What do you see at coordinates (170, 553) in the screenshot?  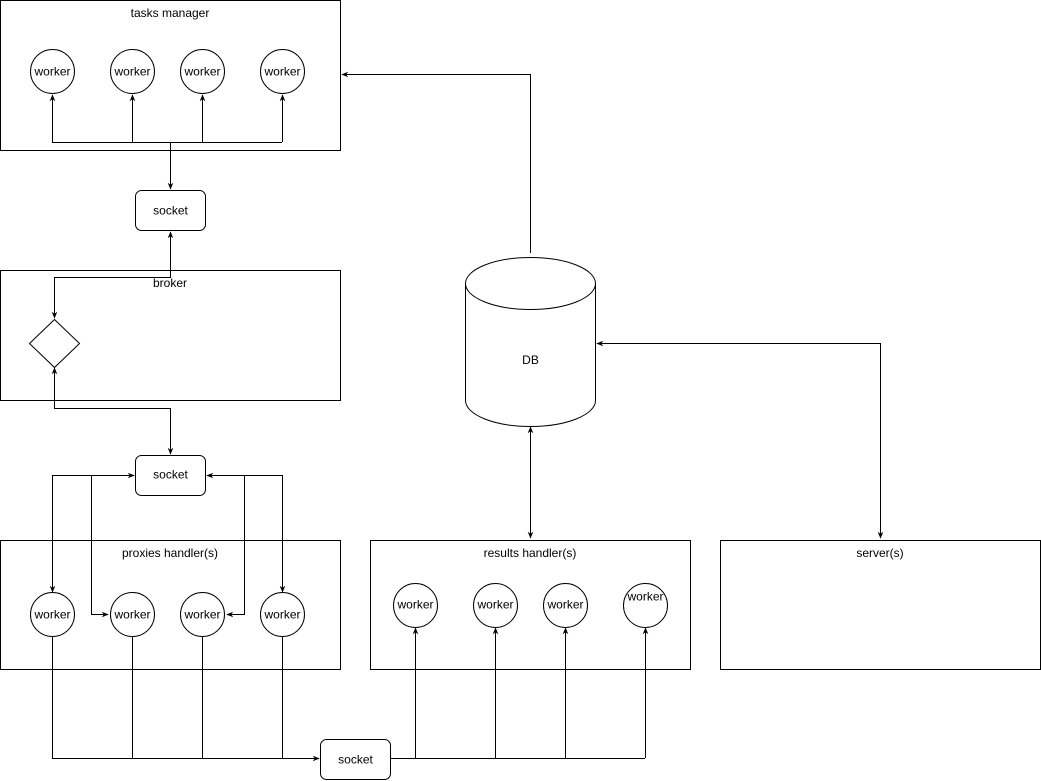 I see `proxies-handler-title: proxies handler(s)` at bounding box center [170, 553].